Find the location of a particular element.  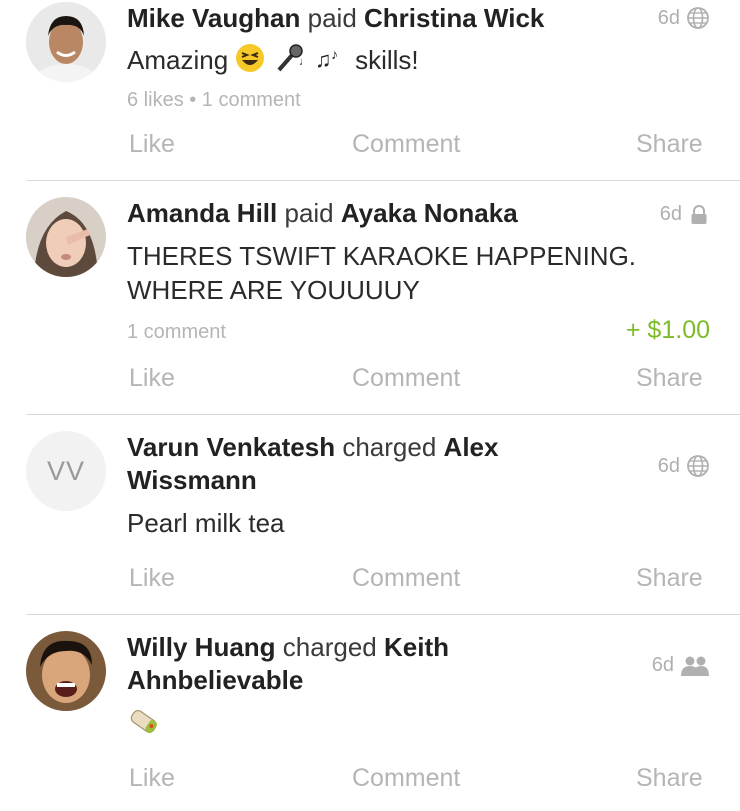

actor-name: Varun Venkatesh is located at coordinates (231, 447).